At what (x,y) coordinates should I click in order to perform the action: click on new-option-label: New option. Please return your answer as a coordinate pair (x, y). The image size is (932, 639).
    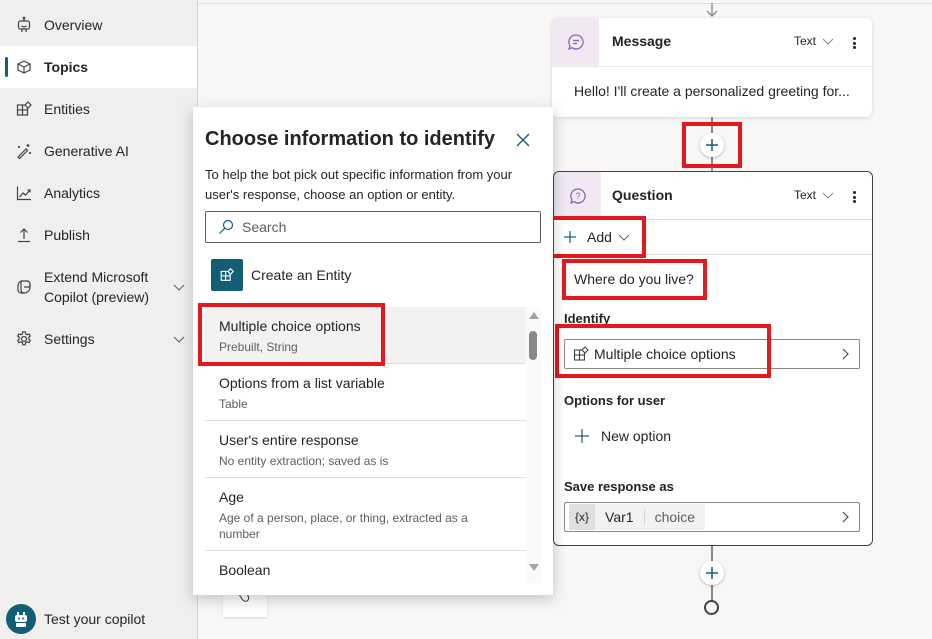
    Looking at the image, I should click on (636, 436).